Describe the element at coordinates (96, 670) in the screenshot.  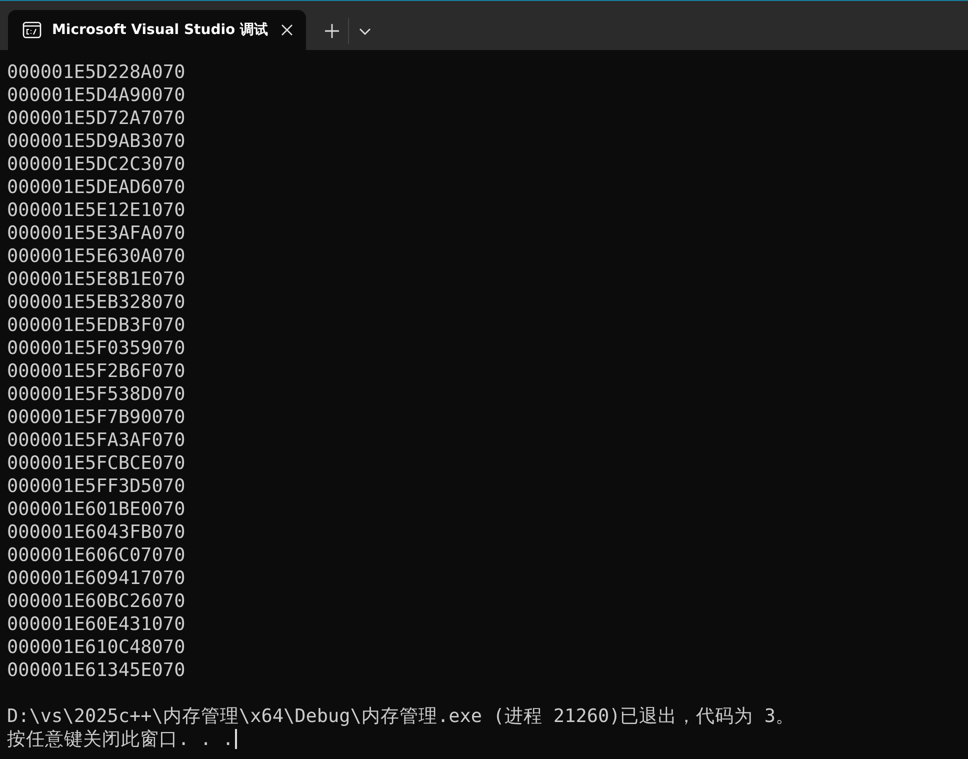
I see `console-line: 000001E61345E070` at that location.